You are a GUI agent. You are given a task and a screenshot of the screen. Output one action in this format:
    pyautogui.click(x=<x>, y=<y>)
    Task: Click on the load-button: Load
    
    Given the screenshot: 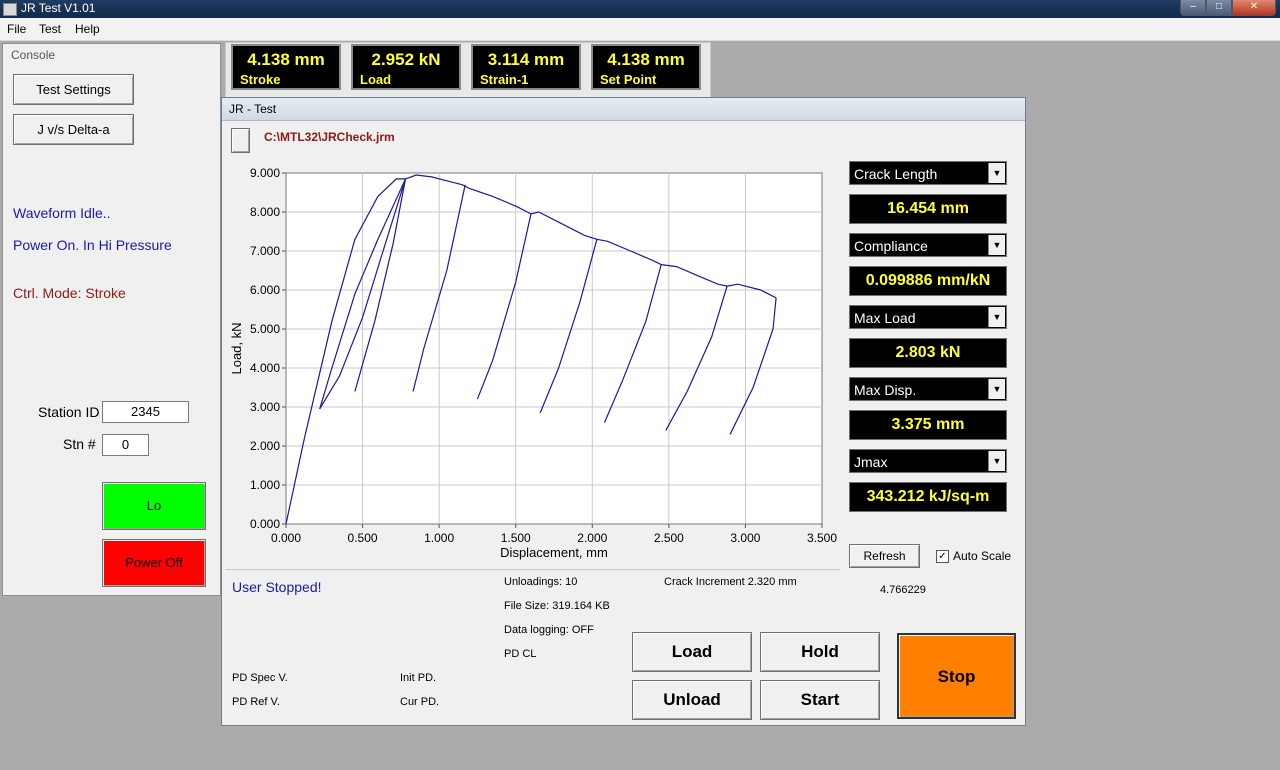 What is the action you would take?
    pyautogui.click(x=692, y=652)
    